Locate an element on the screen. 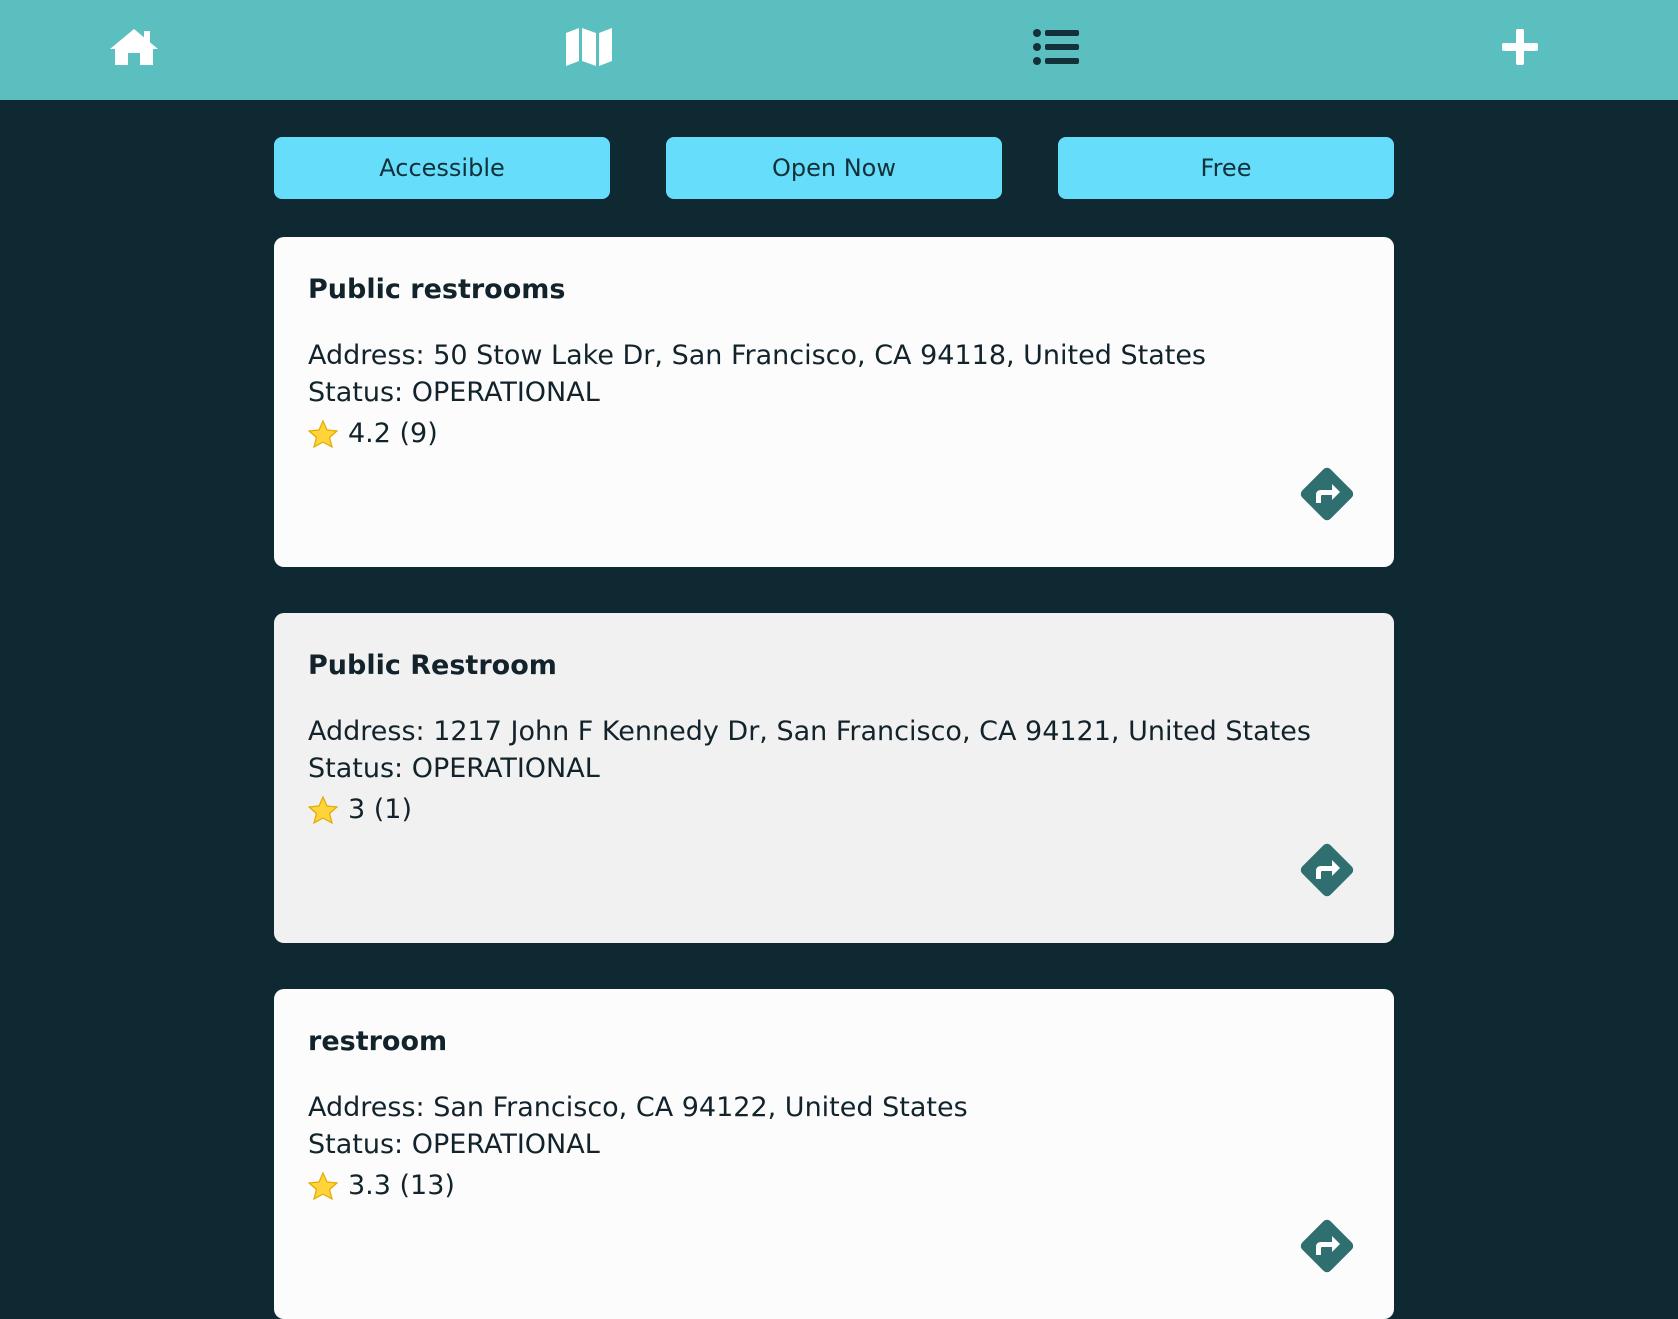 The image size is (1678, 1319). restroom-rating: 3 (1) is located at coordinates (834, 809).